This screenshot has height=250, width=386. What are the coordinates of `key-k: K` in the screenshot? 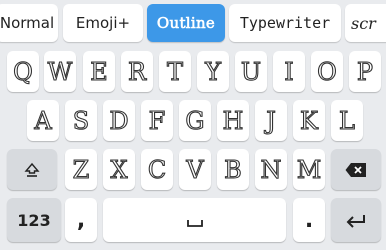 It's located at (309, 120).